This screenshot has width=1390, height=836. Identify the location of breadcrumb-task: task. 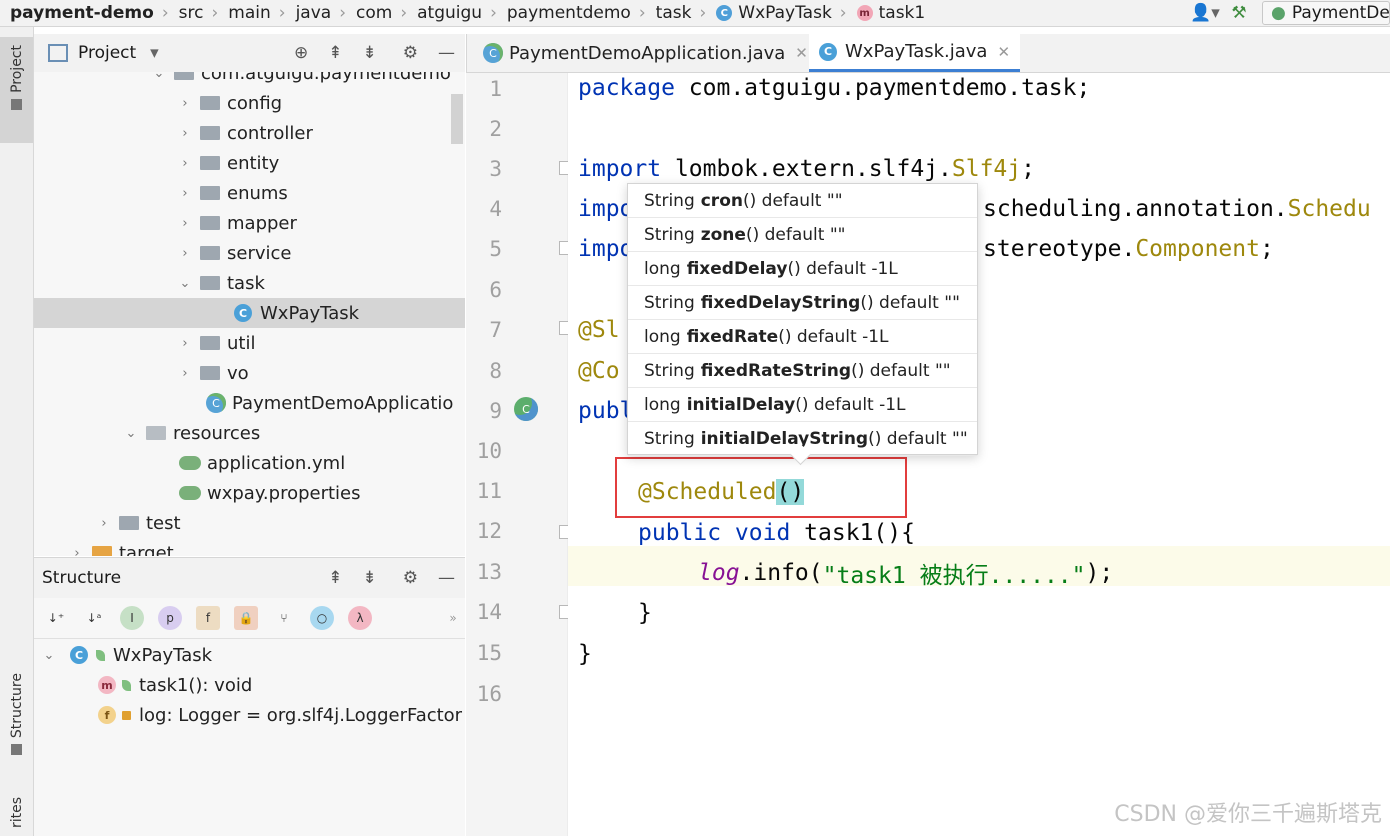
(673, 13).